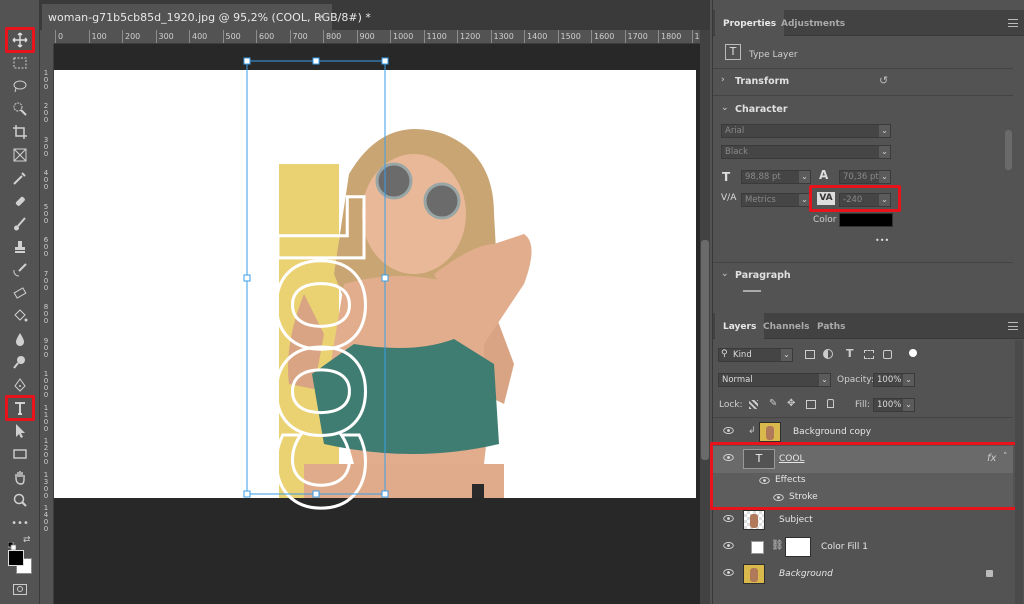 The width and height of the screenshot is (1024, 604). What do you see at coordinates (231, 36) in the screenshot?
I see `ruler-tick-label: 500` at bounding box center [231, 36].